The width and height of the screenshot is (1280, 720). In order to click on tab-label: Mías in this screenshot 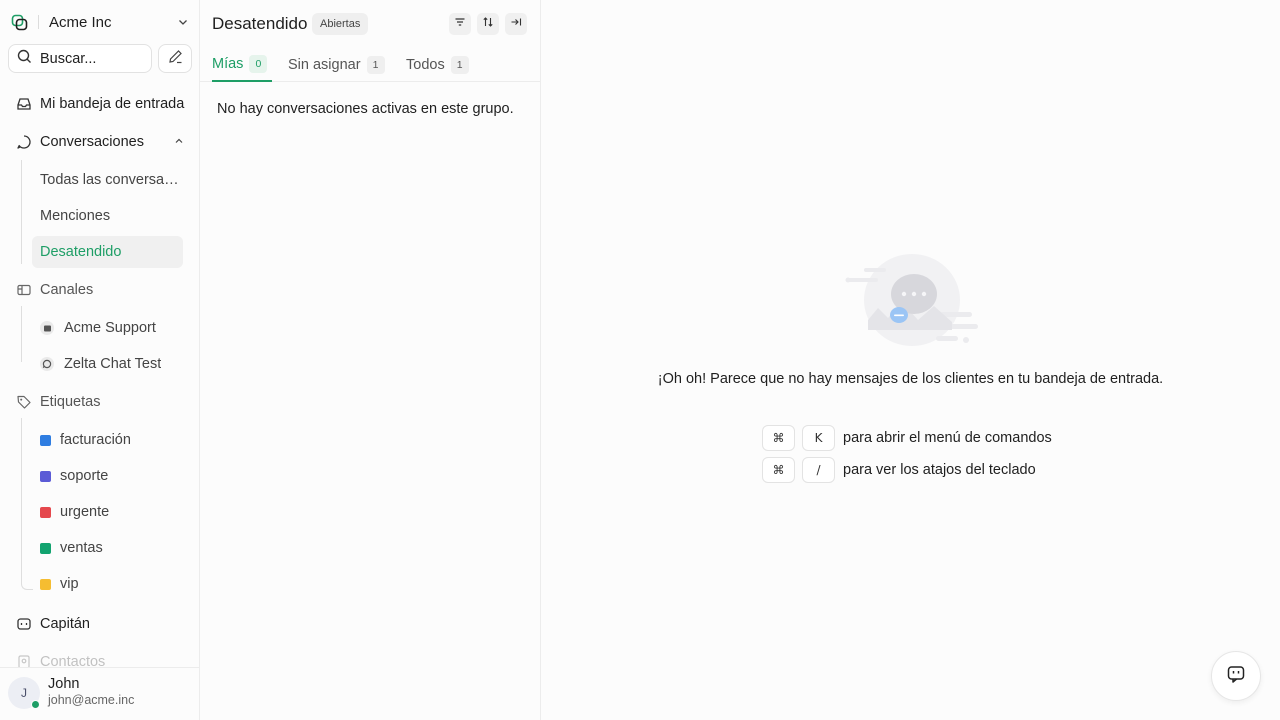, I will do `click(228, 64)`.